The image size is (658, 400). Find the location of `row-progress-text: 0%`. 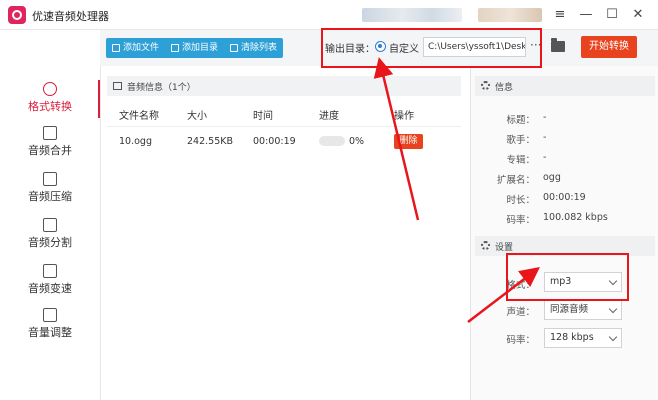

row-progress-text: 0% is located at coordinates (357, 141).